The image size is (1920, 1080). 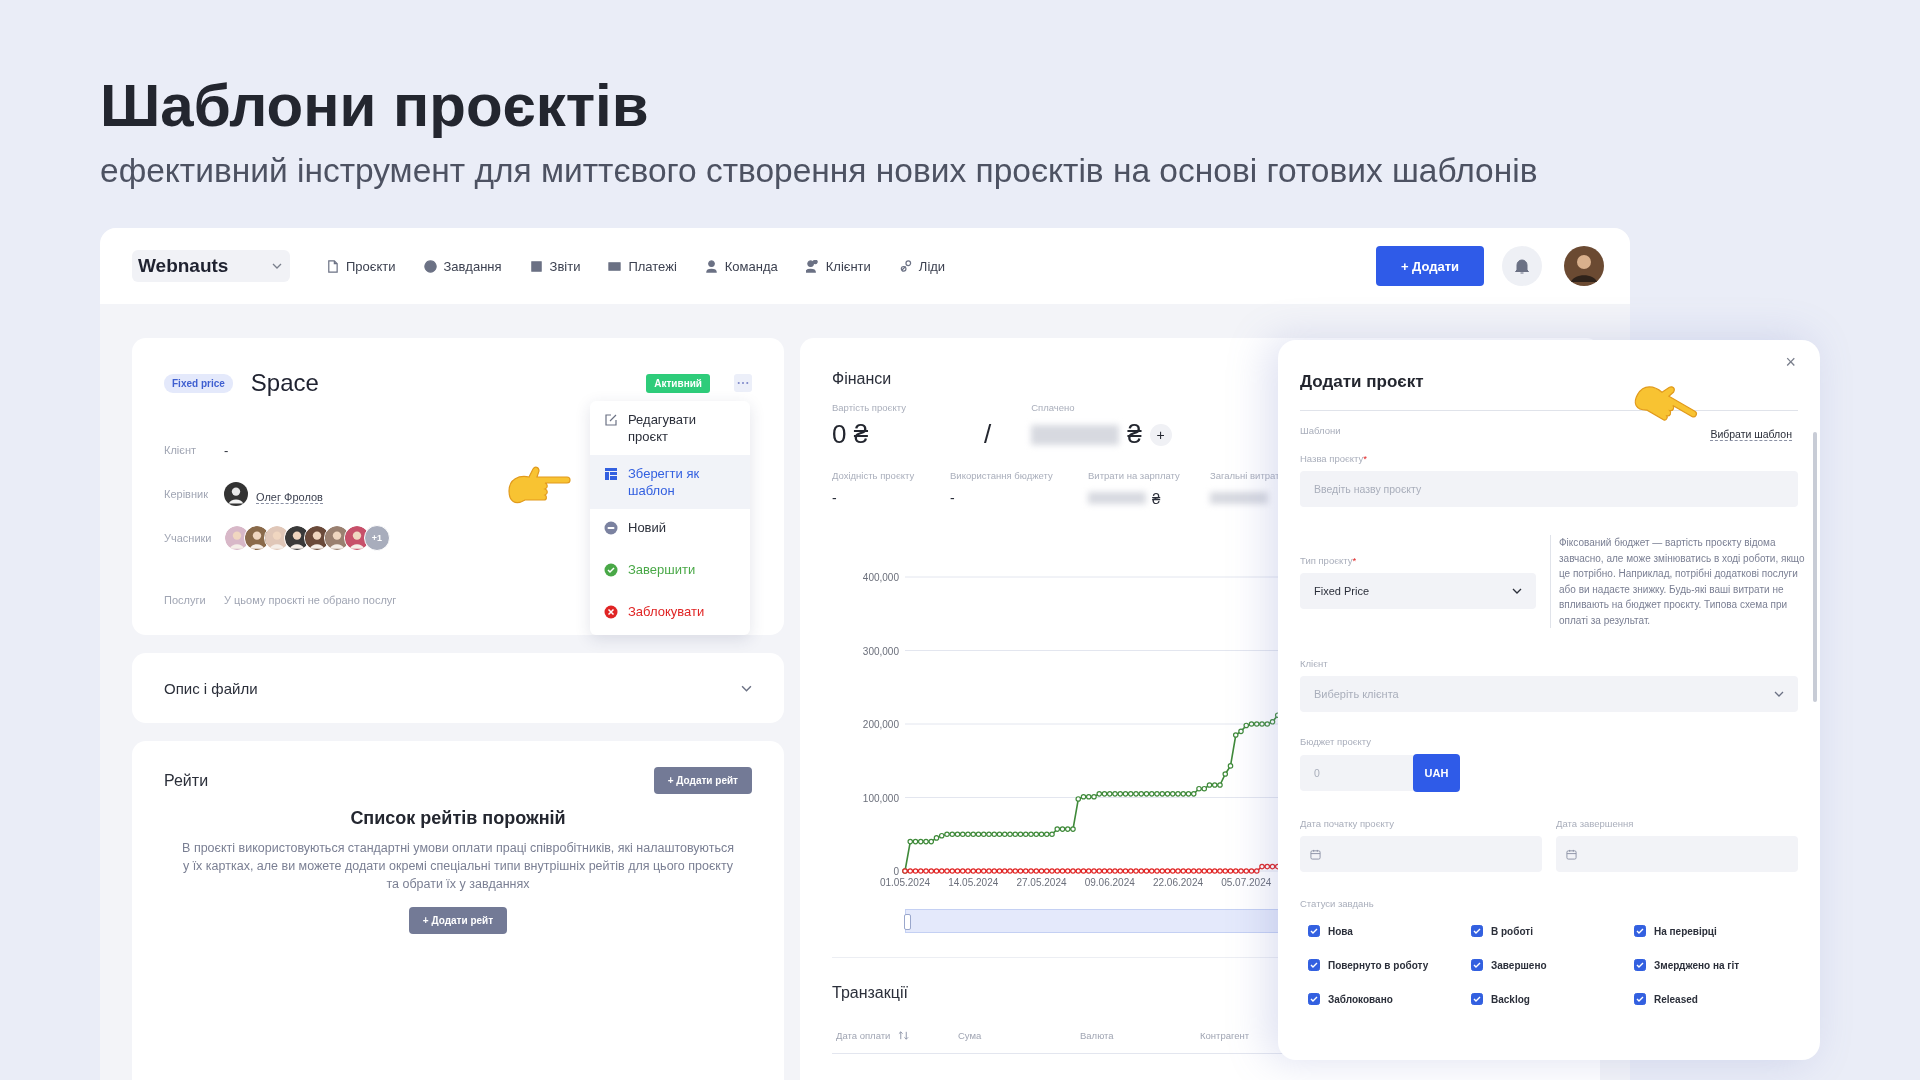 What do you see at coordinates (284, 383) in the screenshot?
I see `project-name: Space` at bounding box center [284, 383].